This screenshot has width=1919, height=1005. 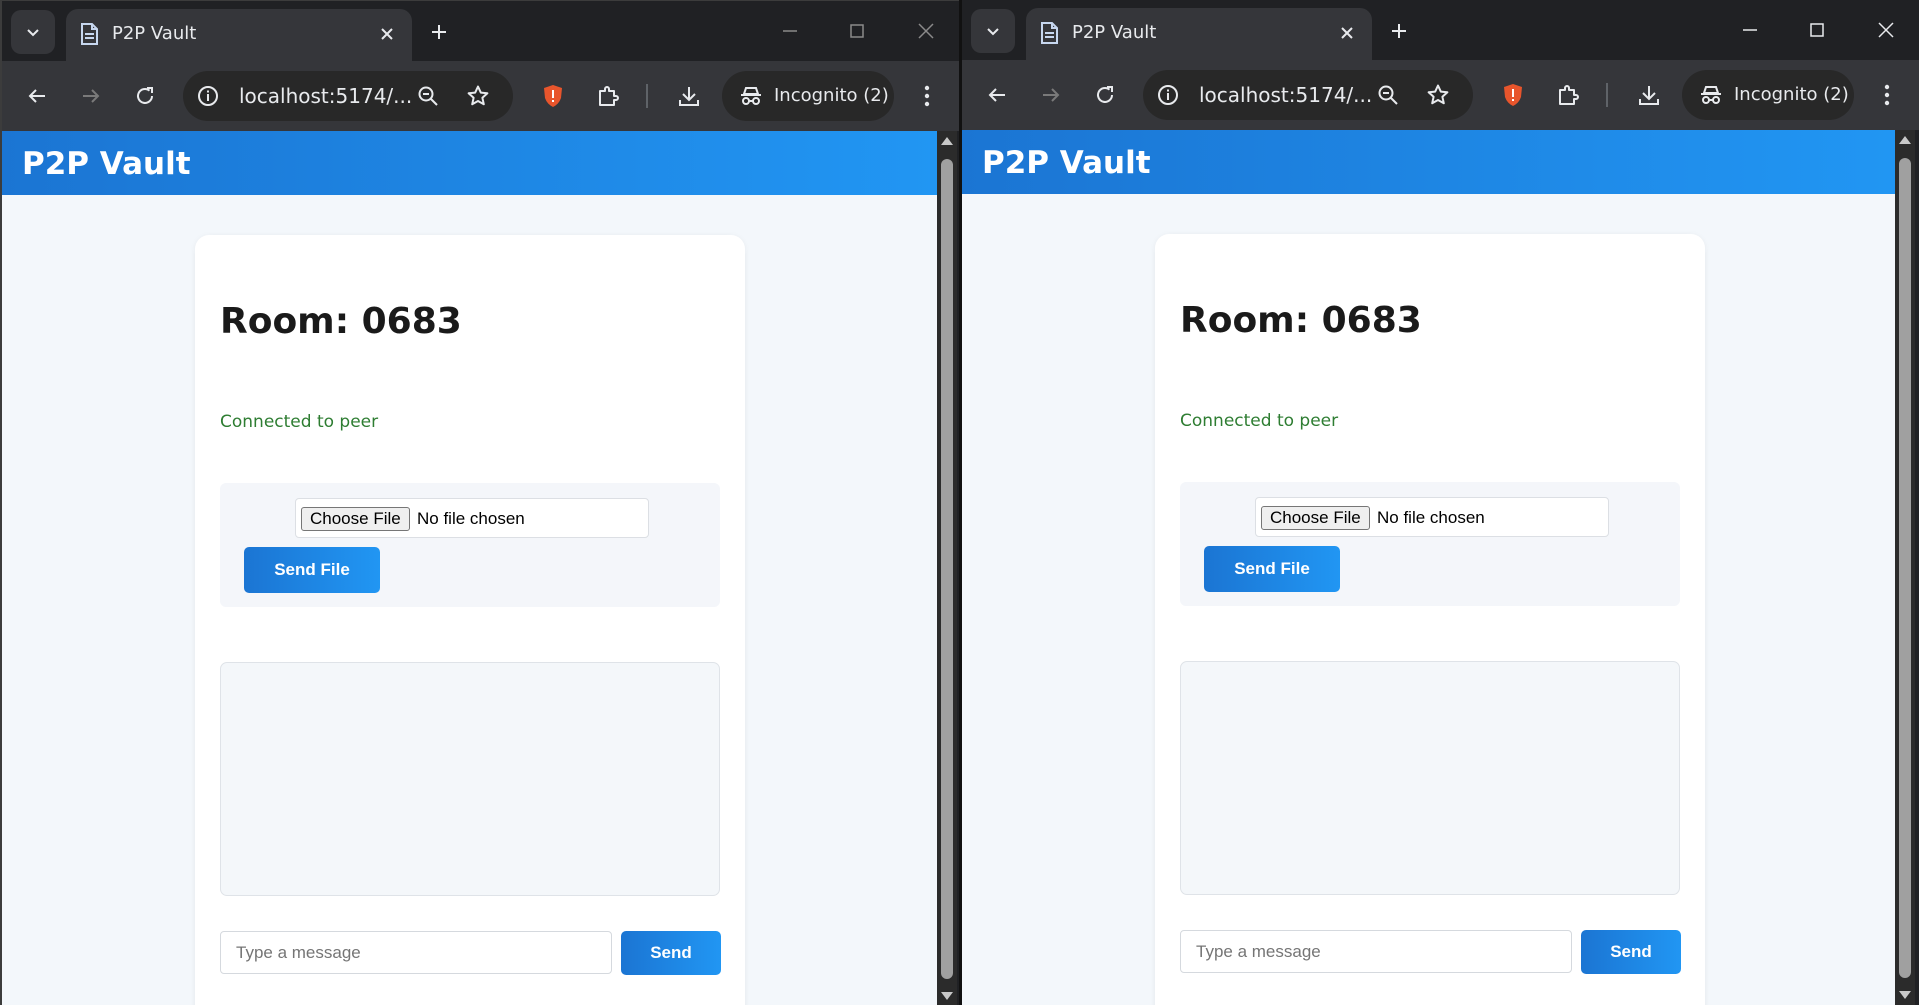 What do you see at coordinates (647, 96) in the screenshot?
I see `toolbar-separator` at bounding box center [647, 96].